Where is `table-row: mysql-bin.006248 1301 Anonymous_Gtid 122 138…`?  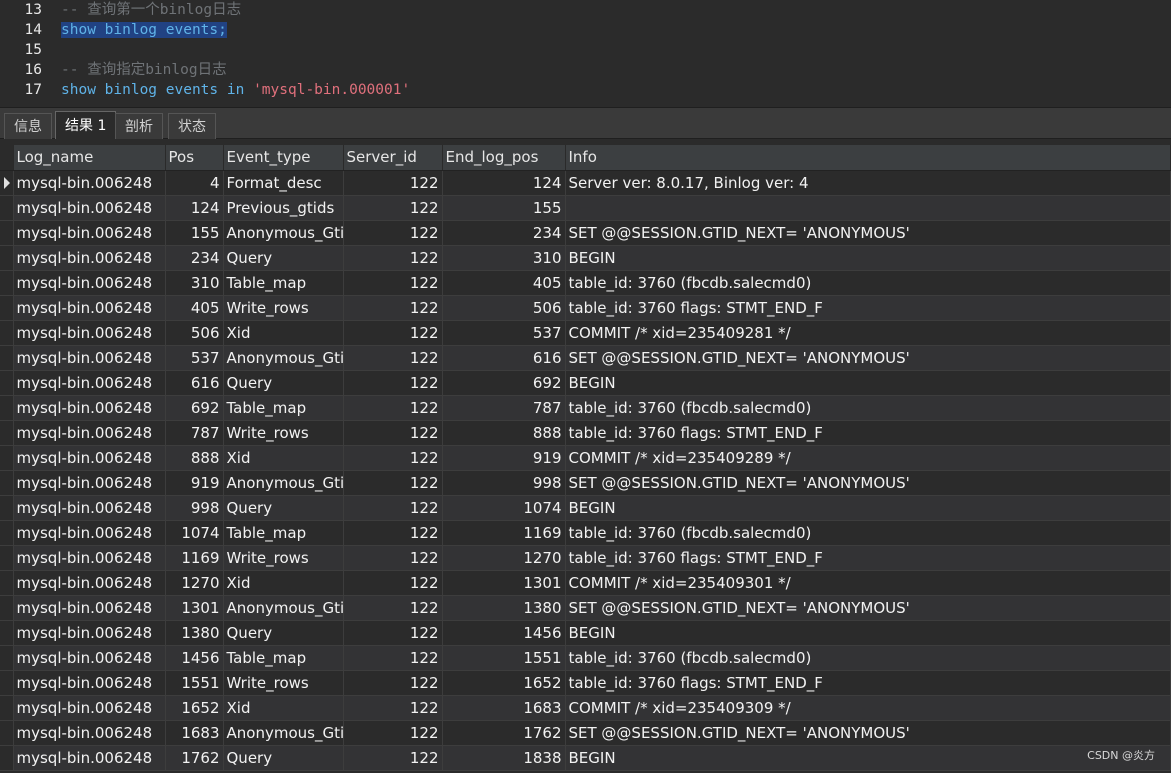
table-row: mysql-bin.006248 1301 Anonymous_Gtid 122 138… is located at coordinates (585, 608).